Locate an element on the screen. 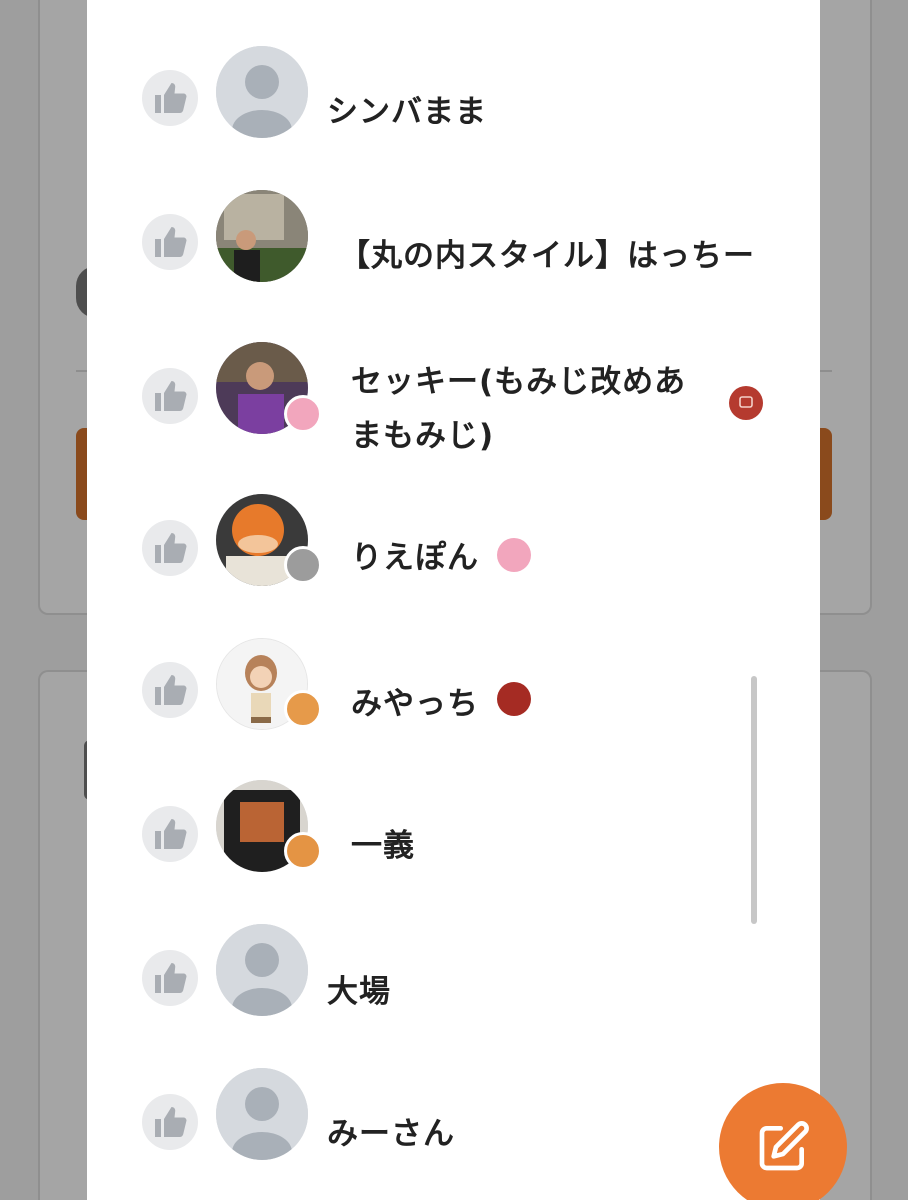 This screenshot has height=1200, width=908. liker-name: りえぽん is located at coordinates (415, 554).